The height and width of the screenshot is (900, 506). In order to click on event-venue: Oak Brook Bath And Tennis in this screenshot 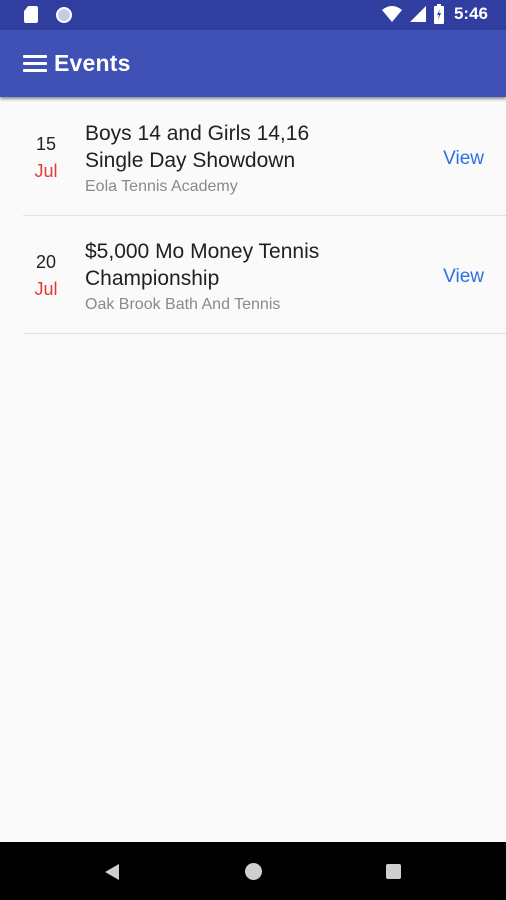, I will do `click(183, 304)`.